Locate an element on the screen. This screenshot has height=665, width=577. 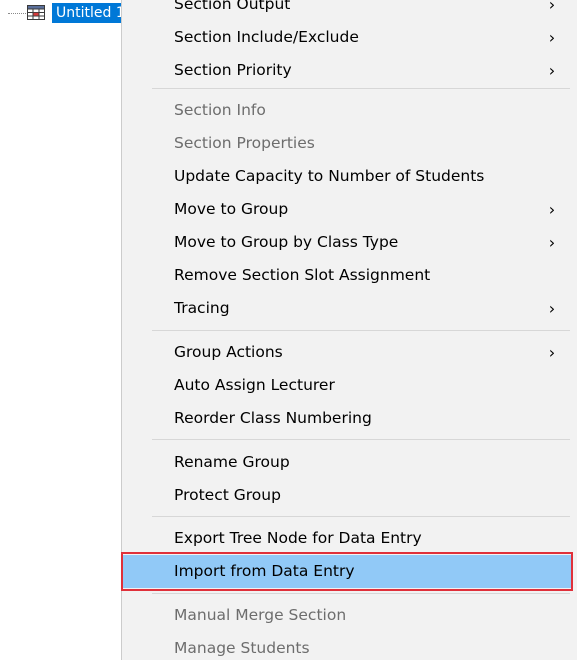
menu-item-label: Group Actions is located at coordinates (228, 352).